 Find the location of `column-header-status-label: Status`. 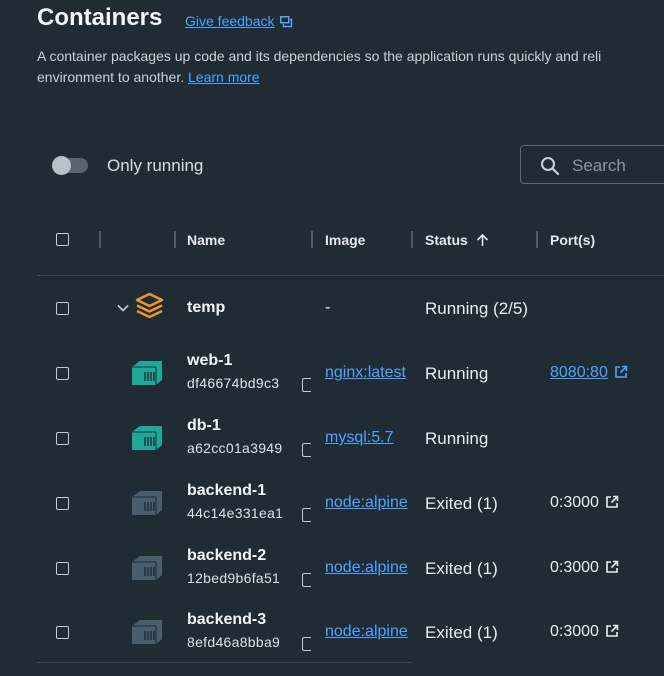

column-header-status-label: Status is located at coordinates (446, 240).